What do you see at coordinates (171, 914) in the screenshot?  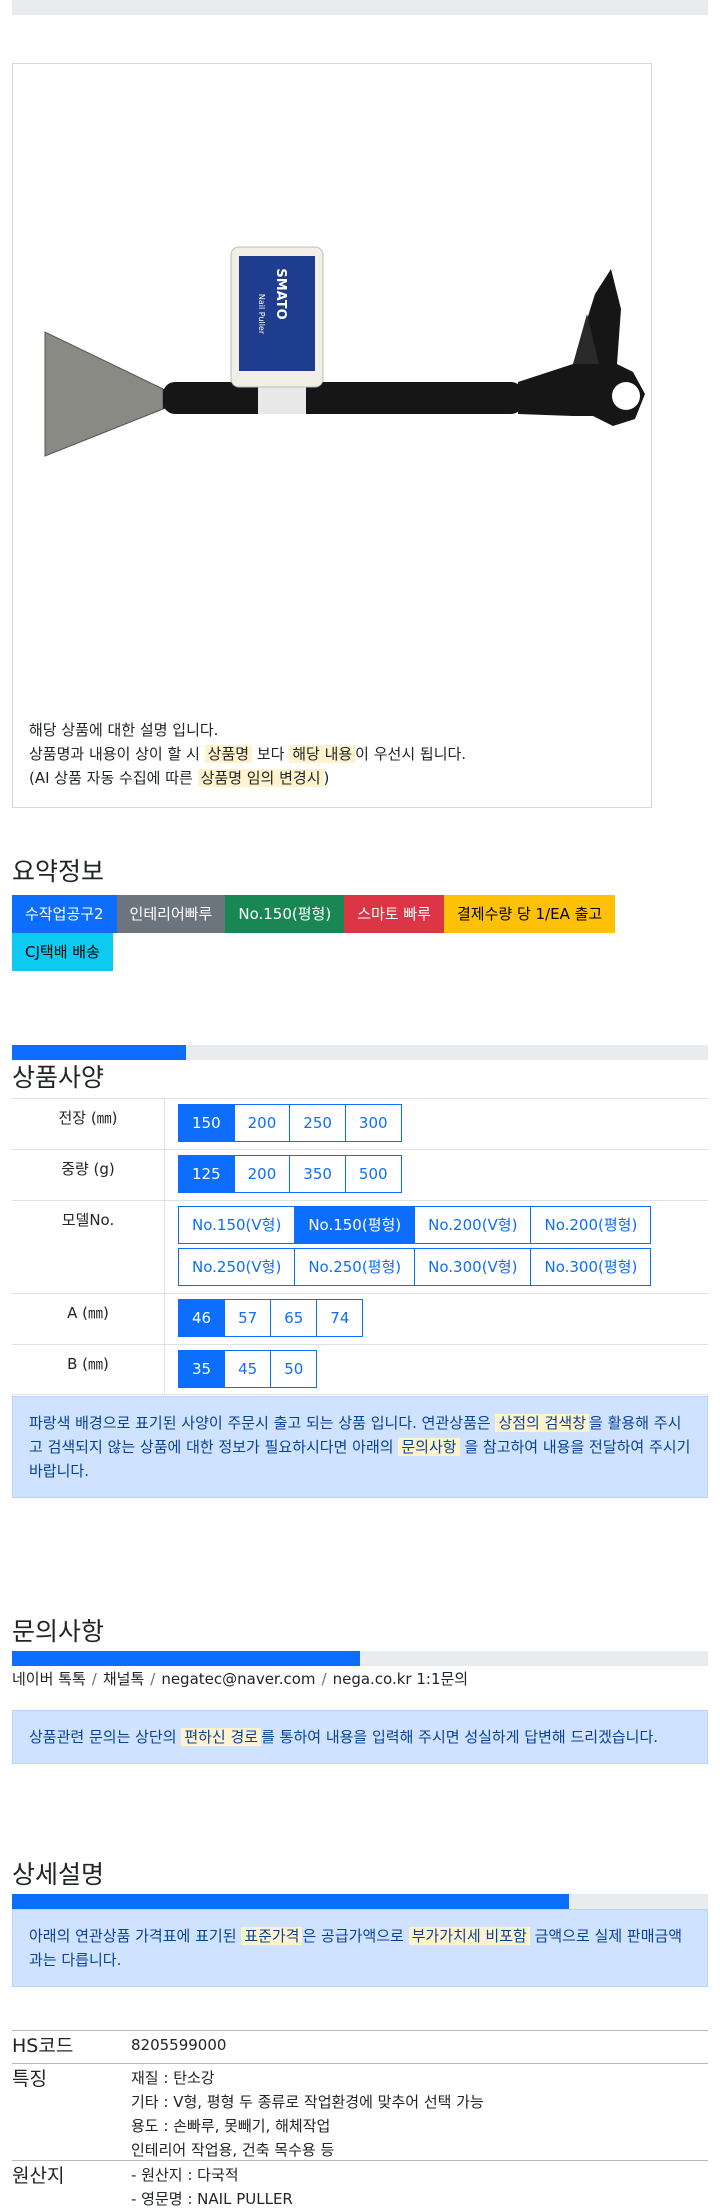 I see `badge-type: 인테리어빠루` at bounding box center [171, 914].